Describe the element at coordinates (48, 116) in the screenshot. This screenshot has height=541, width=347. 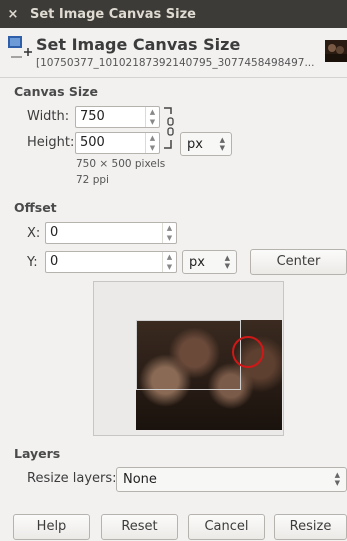
I see `width-label: Width:` at that location.